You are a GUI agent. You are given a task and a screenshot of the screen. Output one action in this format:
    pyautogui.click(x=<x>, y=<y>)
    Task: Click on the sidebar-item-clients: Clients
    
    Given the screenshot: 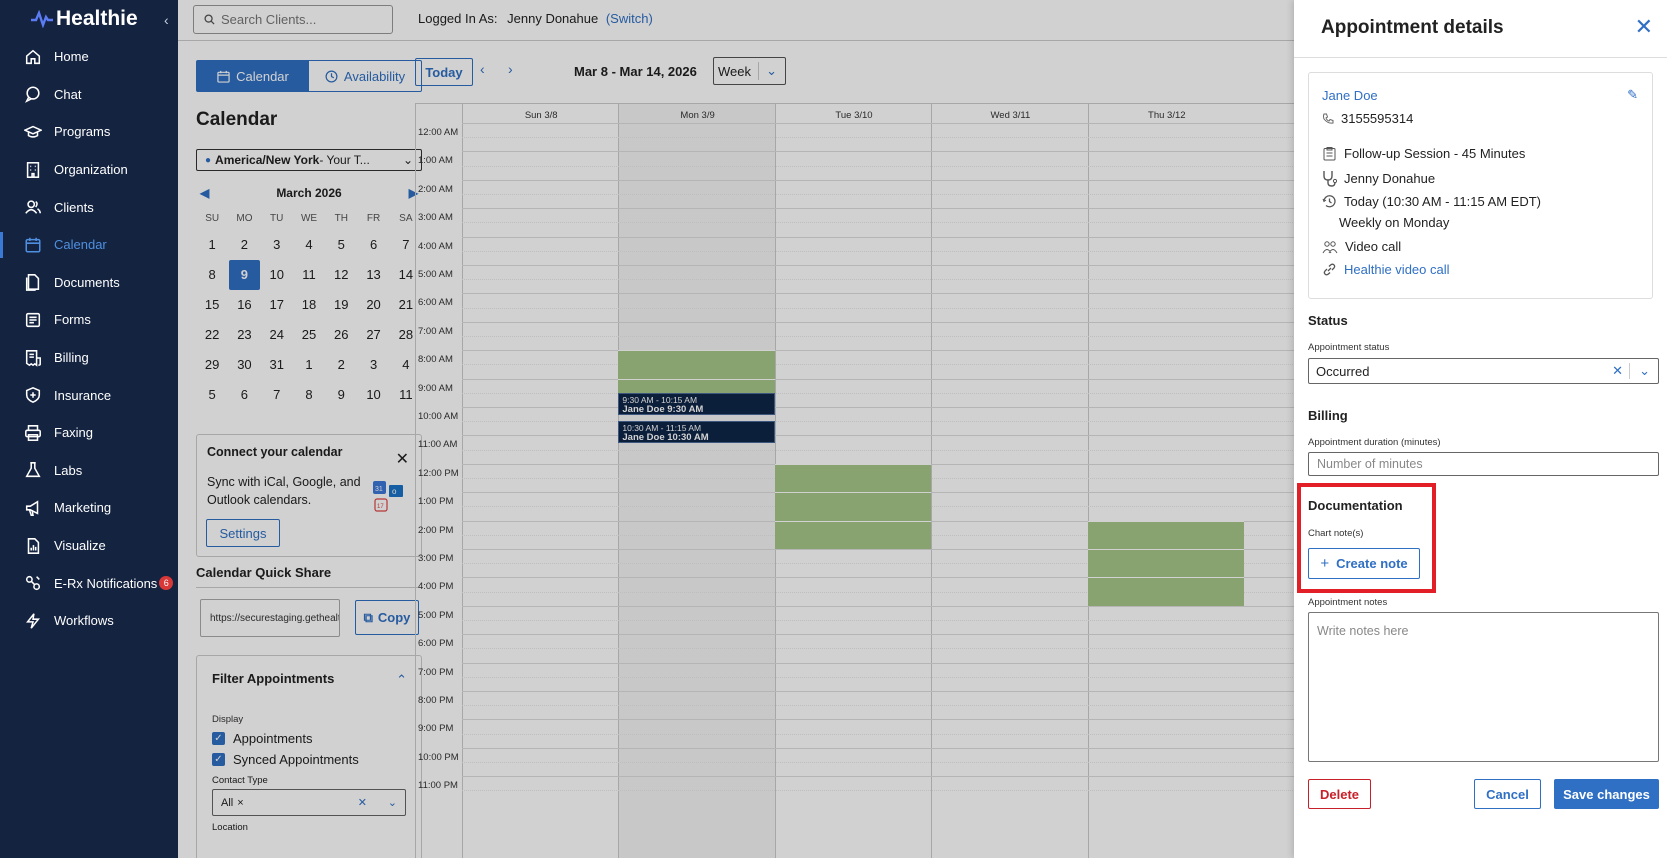 What is the action you would take?
    pyautogui.click(x=89, y=207)
    